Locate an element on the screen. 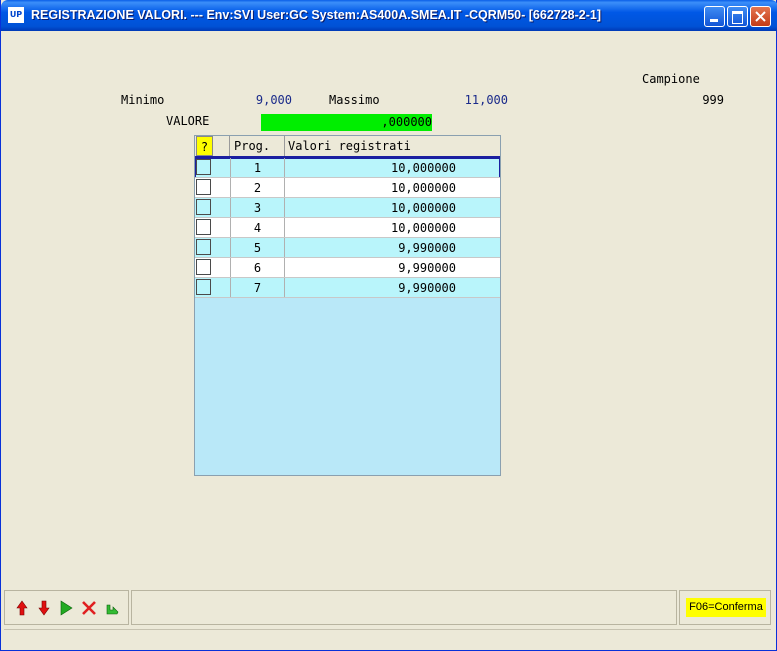  minimo-value: 9,000 is located at coordinates (273, 100).